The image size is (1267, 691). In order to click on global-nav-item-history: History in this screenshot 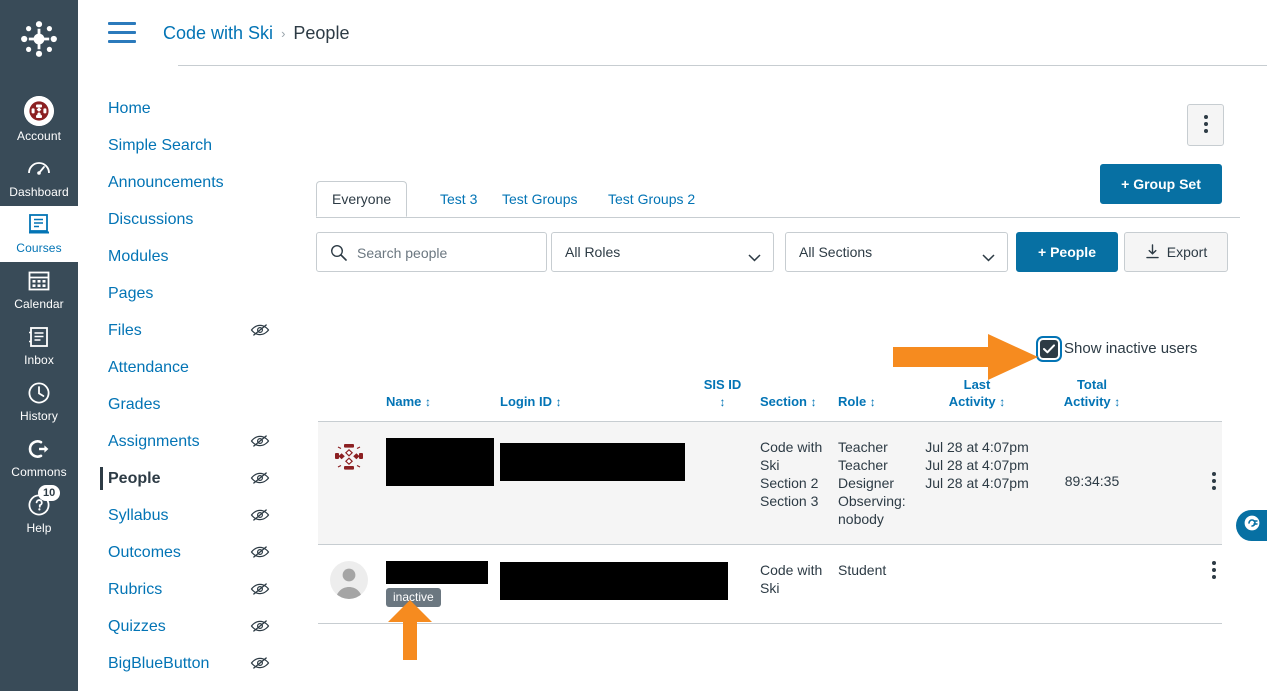, I will do `click(39, 402)`.